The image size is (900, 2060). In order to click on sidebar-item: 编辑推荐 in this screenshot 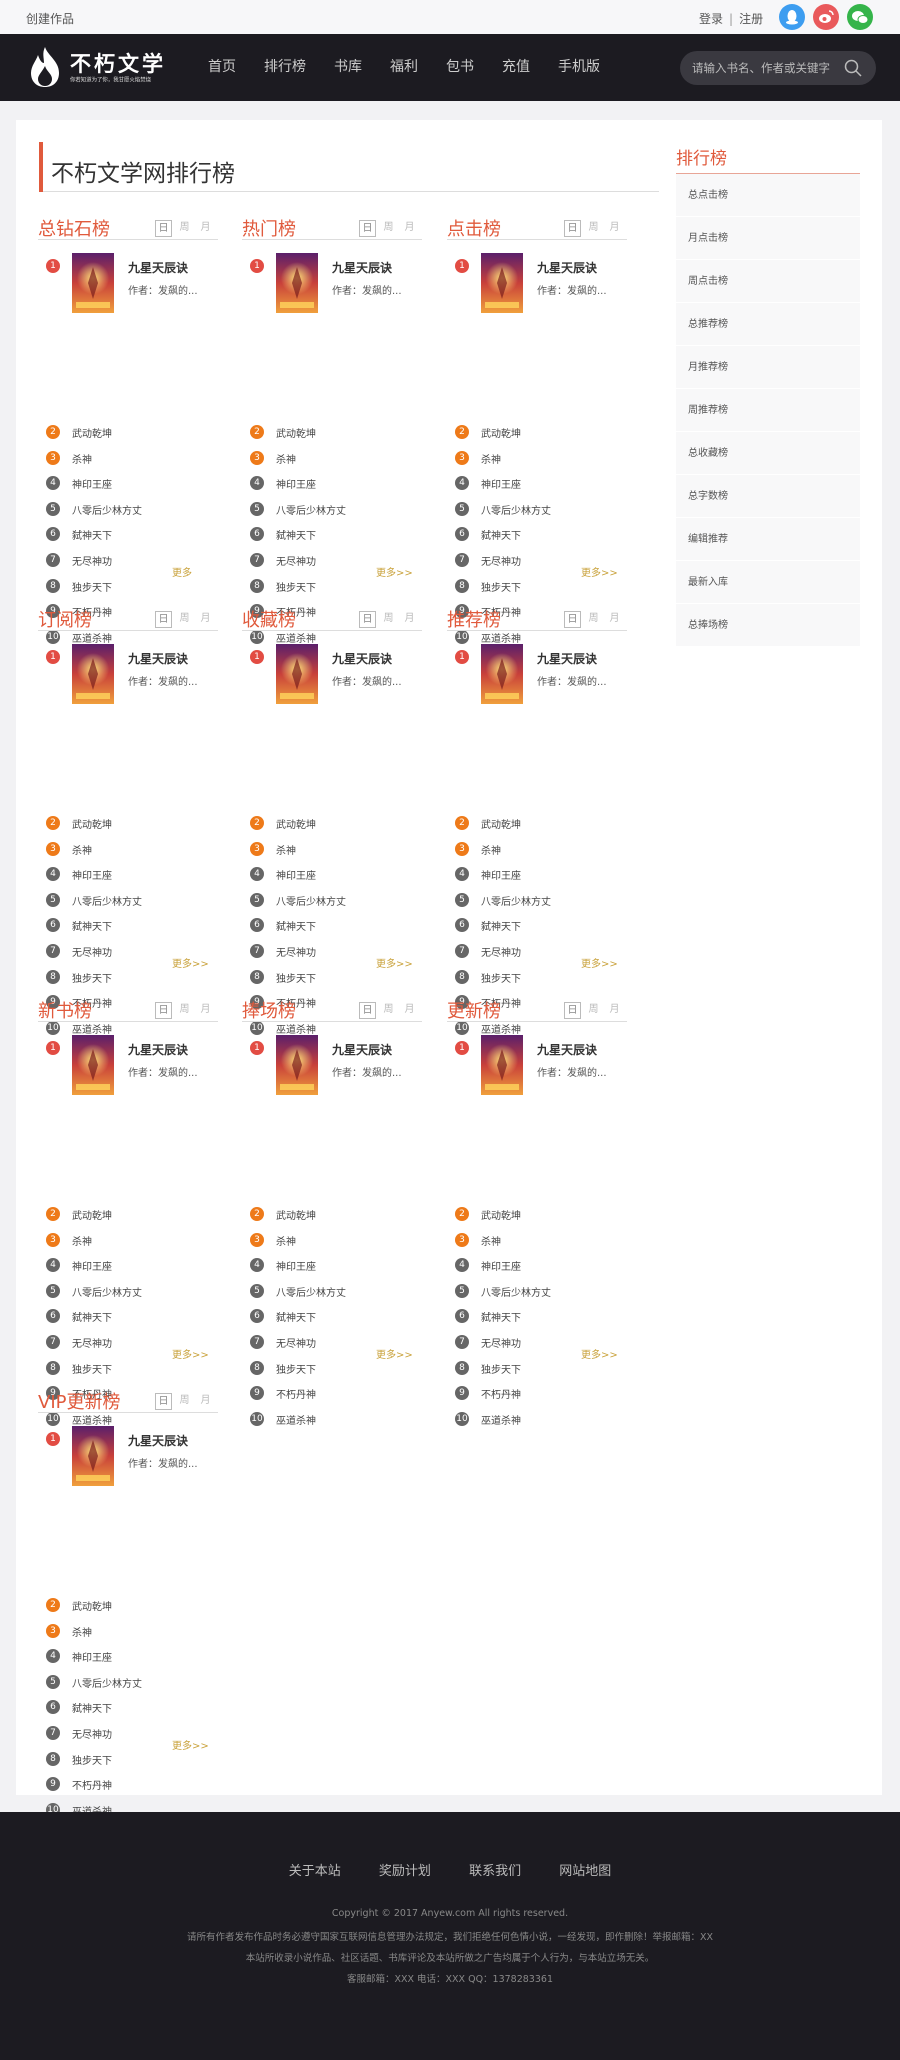, I will do `click(768, 539)`.